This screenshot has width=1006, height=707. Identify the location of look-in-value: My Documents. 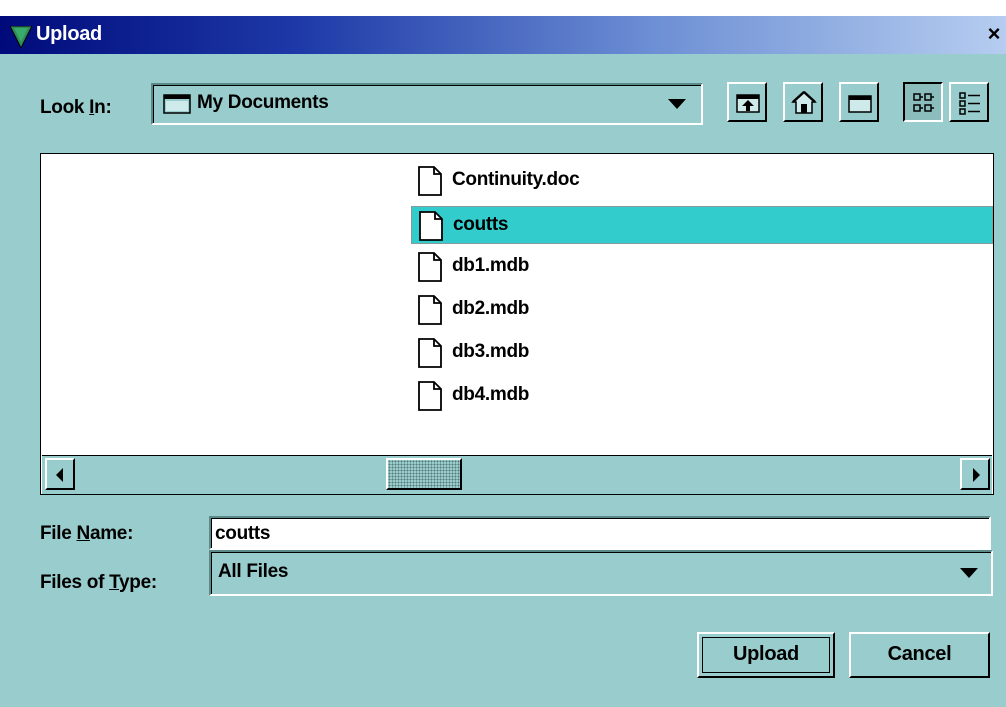
(263, 102).